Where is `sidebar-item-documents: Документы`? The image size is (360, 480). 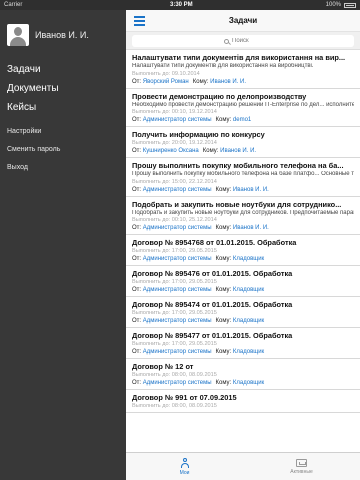 sidebar-item-documents: Документы is located at coordinates (63, 88).